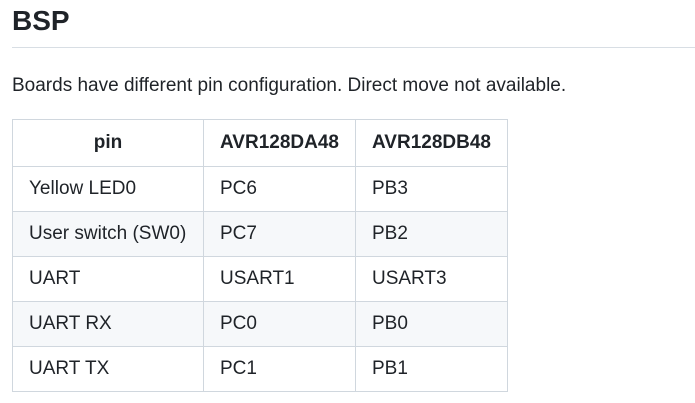 This screenshot has width=695, height=403. What do you see at coordinates (108, 189) in the screenshot?
I see `cell-pin: Yellow LED0` at bounding box center [108, 189].